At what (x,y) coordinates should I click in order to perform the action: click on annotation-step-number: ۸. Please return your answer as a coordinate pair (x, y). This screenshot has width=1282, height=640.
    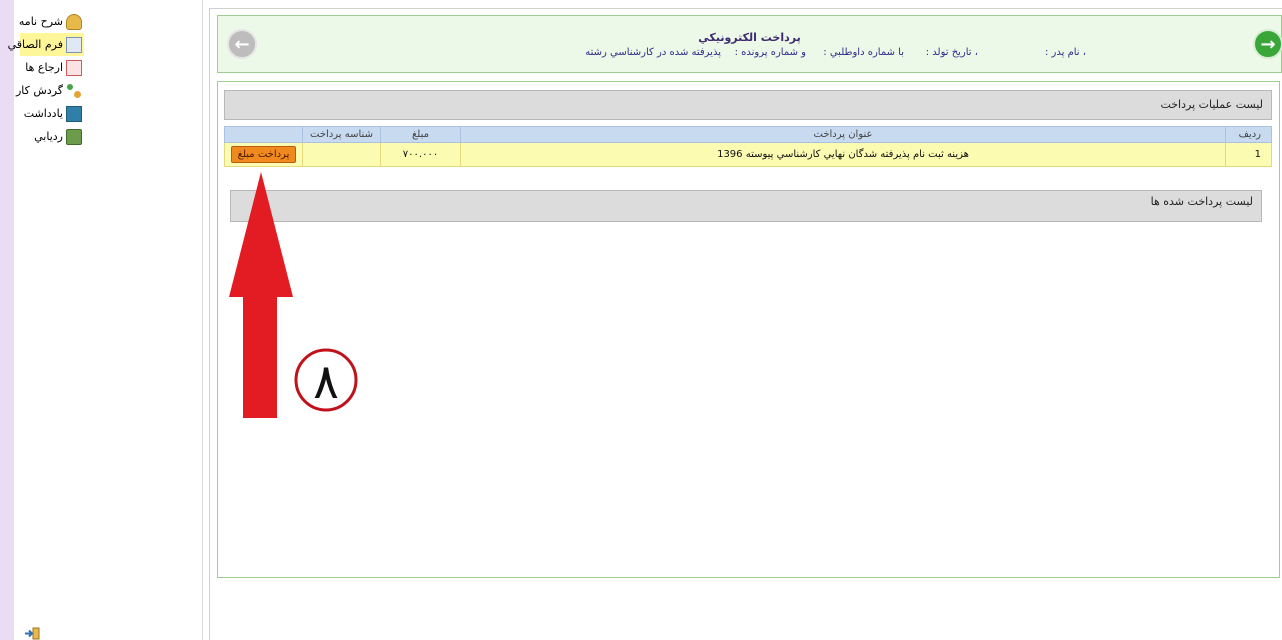
    Looking at the image, I should click on (326, 382).